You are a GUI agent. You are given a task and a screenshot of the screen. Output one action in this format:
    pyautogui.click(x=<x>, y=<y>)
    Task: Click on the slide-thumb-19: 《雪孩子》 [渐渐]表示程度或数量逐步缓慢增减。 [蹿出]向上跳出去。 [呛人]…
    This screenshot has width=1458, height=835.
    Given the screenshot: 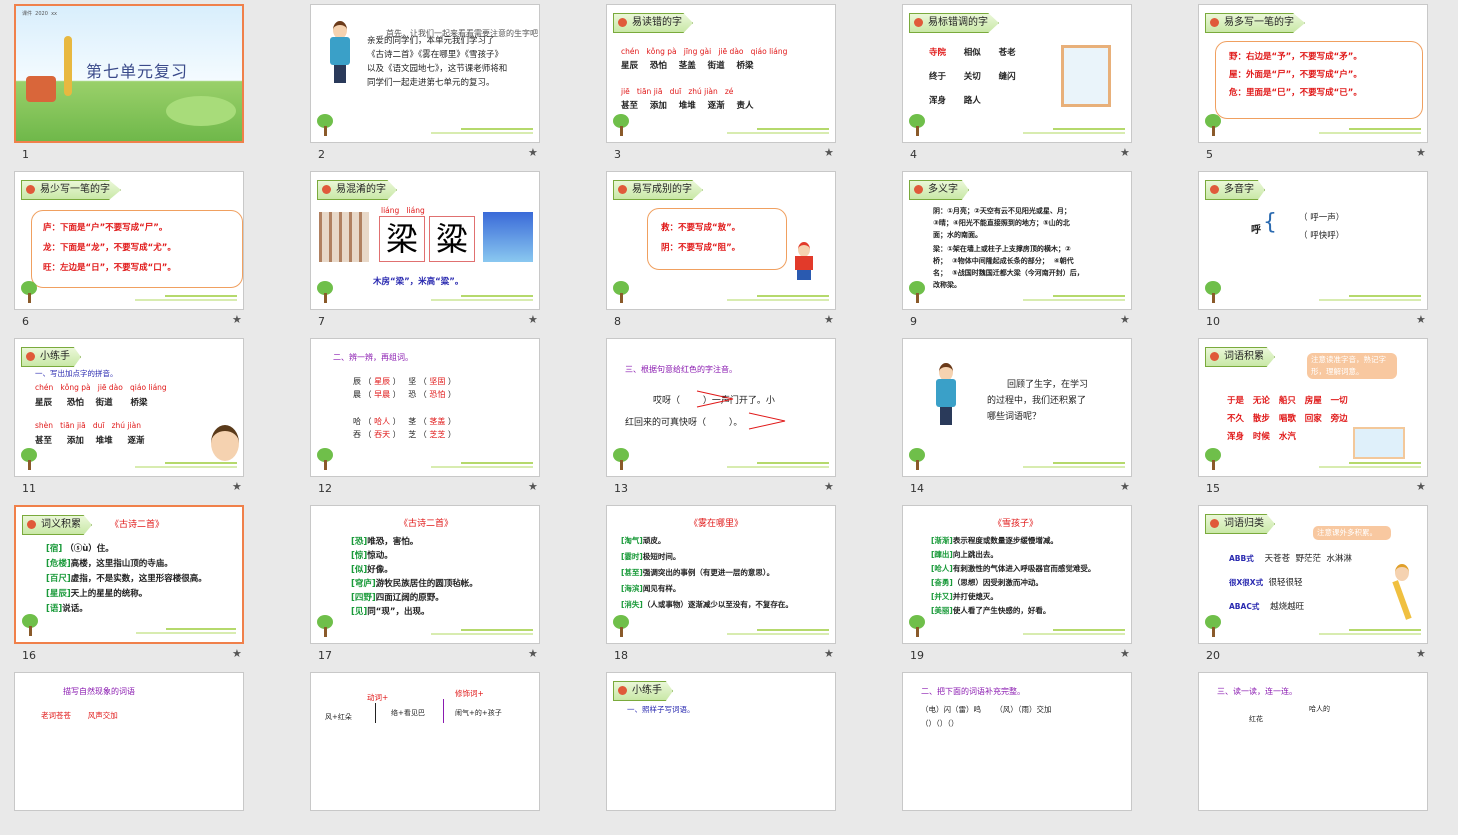 What is the action you would take?
    pyautogui.click(x=1035, y=584)
    